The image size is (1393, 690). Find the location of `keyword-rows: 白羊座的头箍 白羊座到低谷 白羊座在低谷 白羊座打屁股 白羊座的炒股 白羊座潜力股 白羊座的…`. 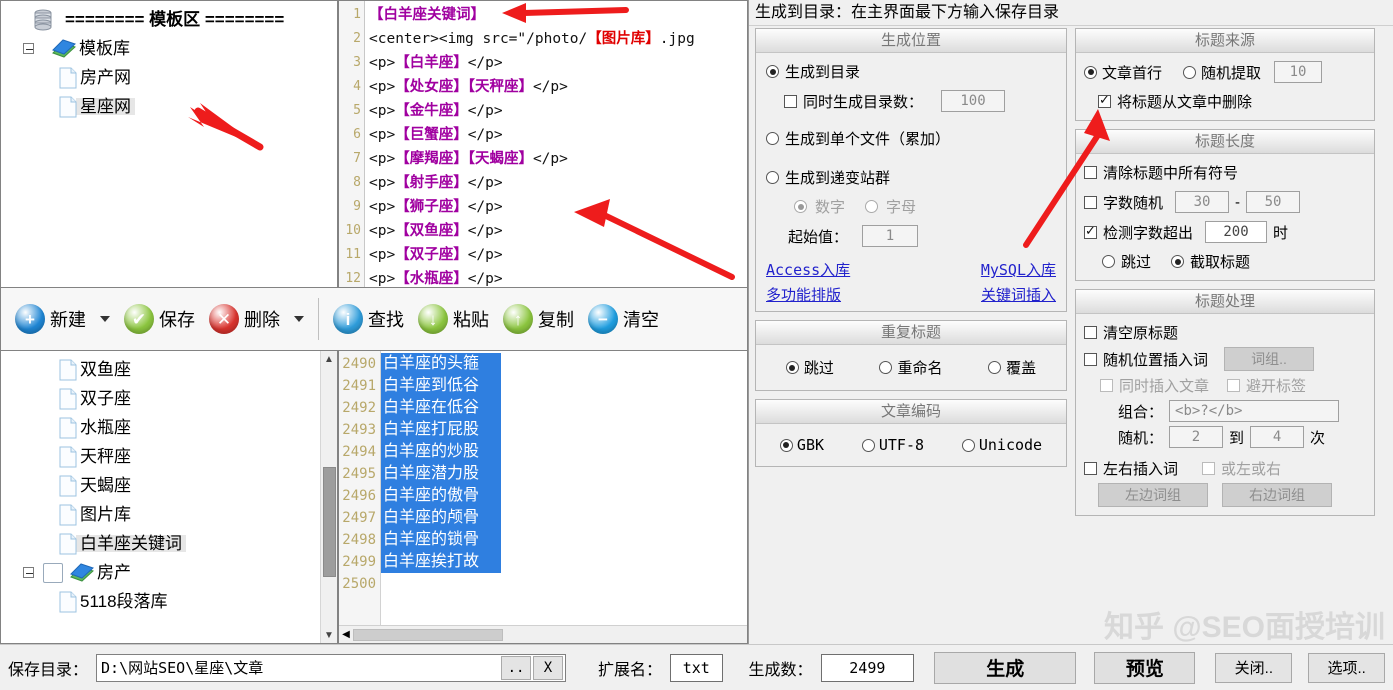

keyword-rows: 白羊座的头箍 白羊座到低谷 白羊座在低谷 白羊座打屁股 白羊座的炒股 白羊座潜力股 白羊座的… is located at coordinates (564, 488).